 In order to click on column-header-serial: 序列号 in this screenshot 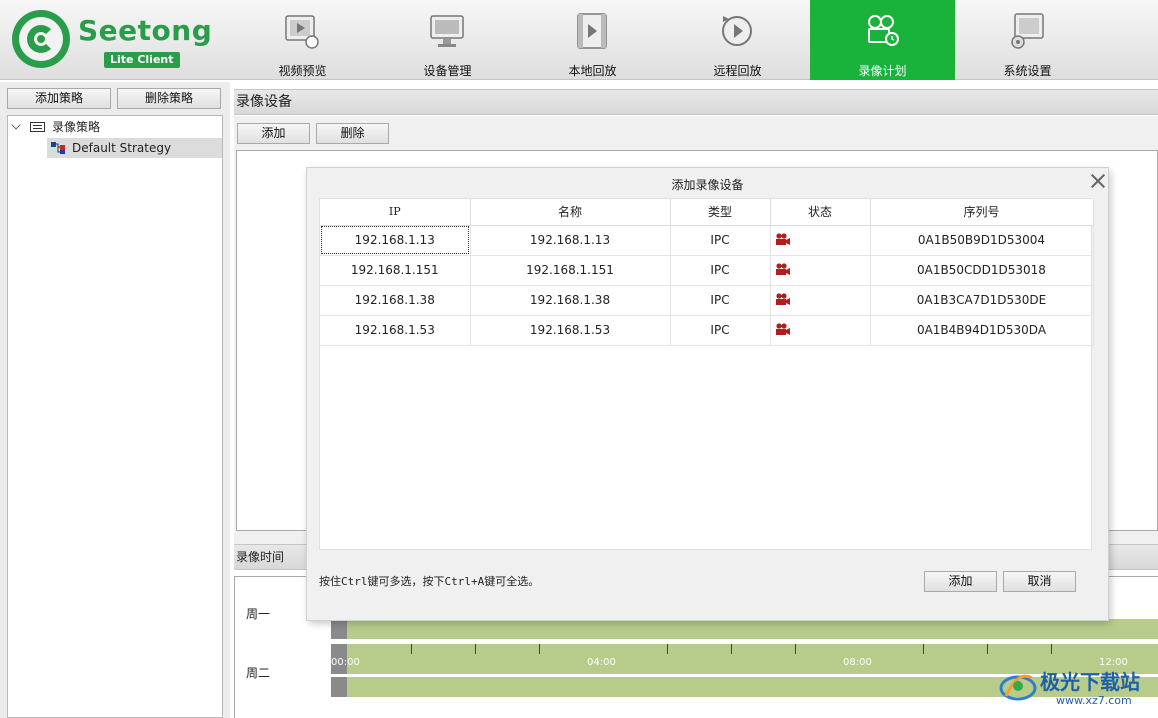, I will do `click(982, 212)`.